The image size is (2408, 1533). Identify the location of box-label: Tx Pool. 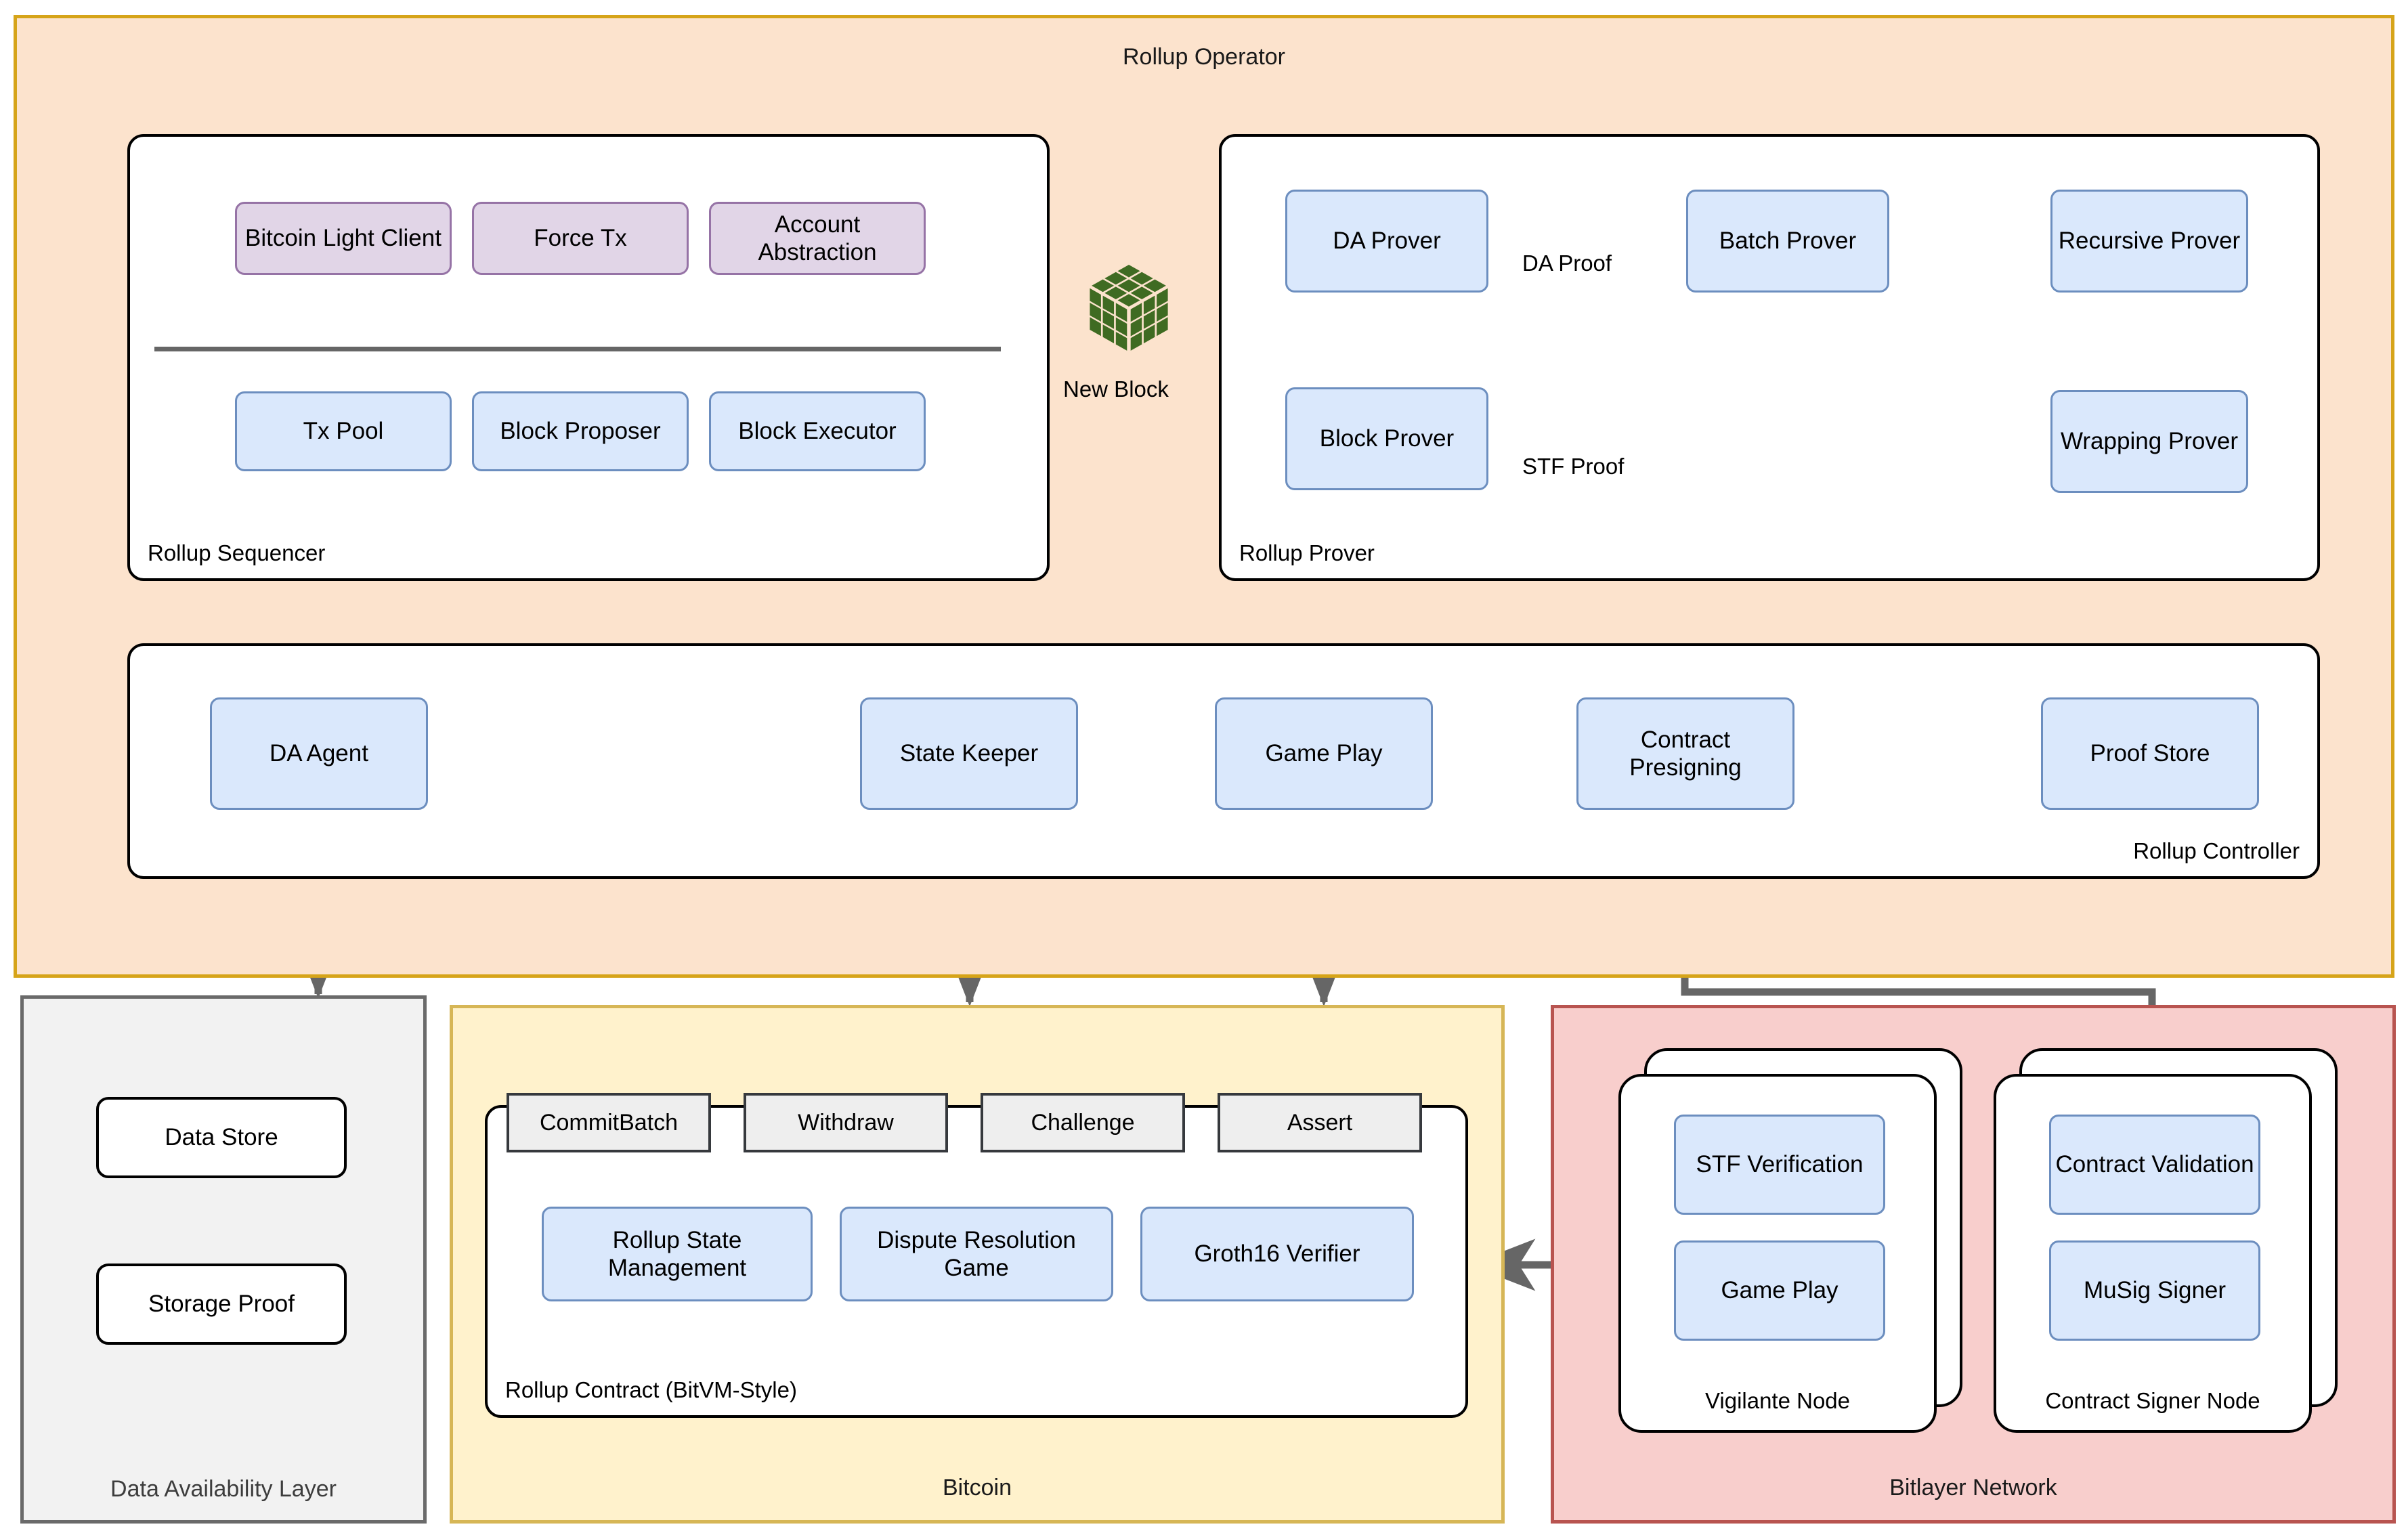
(343, 431).